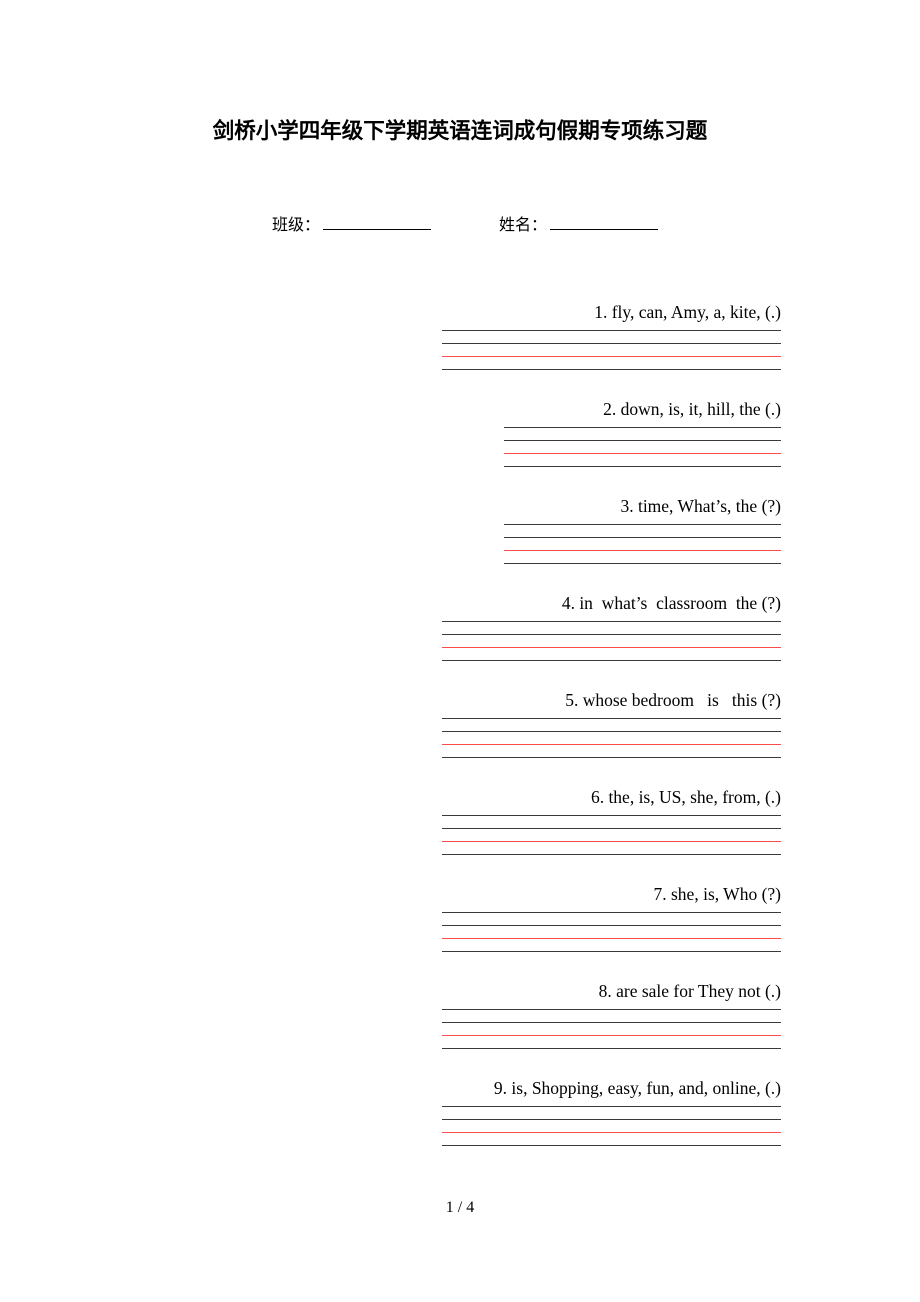 This screenshot has height=1302, width=920. What do you see at coordinates (460, 1207) in the screenshot?
I see `page-number-footer: 1 / 4` at bounding box center [460, 1207].